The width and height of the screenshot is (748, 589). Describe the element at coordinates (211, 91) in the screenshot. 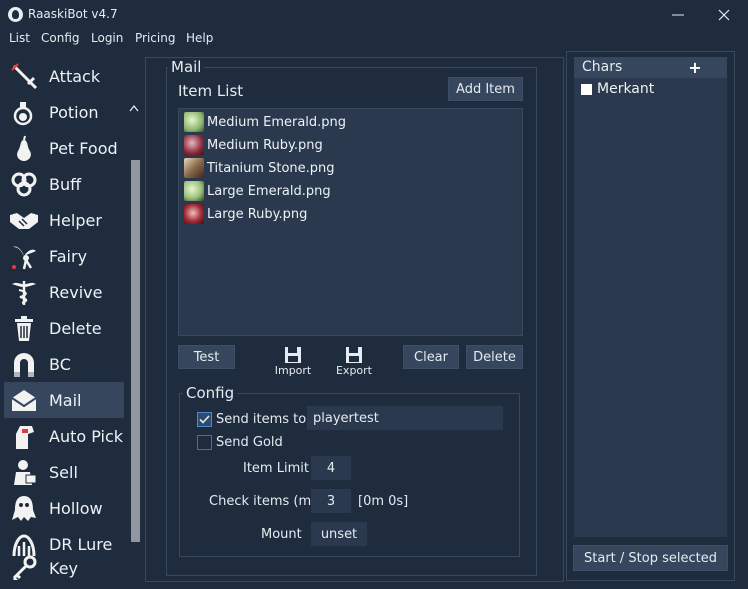

I see `item-list-label: Item List` at that location.